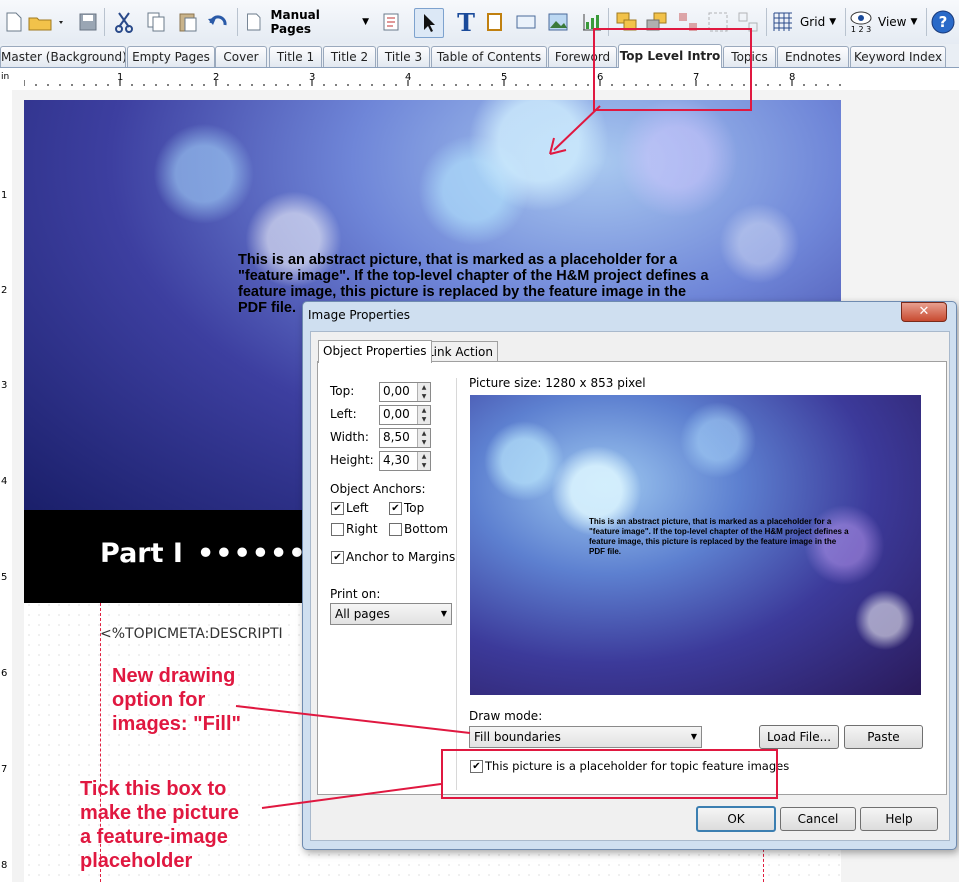  Describe the element at coordinates (353, 719) in the screenshot. I see `fill-note-connector` at that location.